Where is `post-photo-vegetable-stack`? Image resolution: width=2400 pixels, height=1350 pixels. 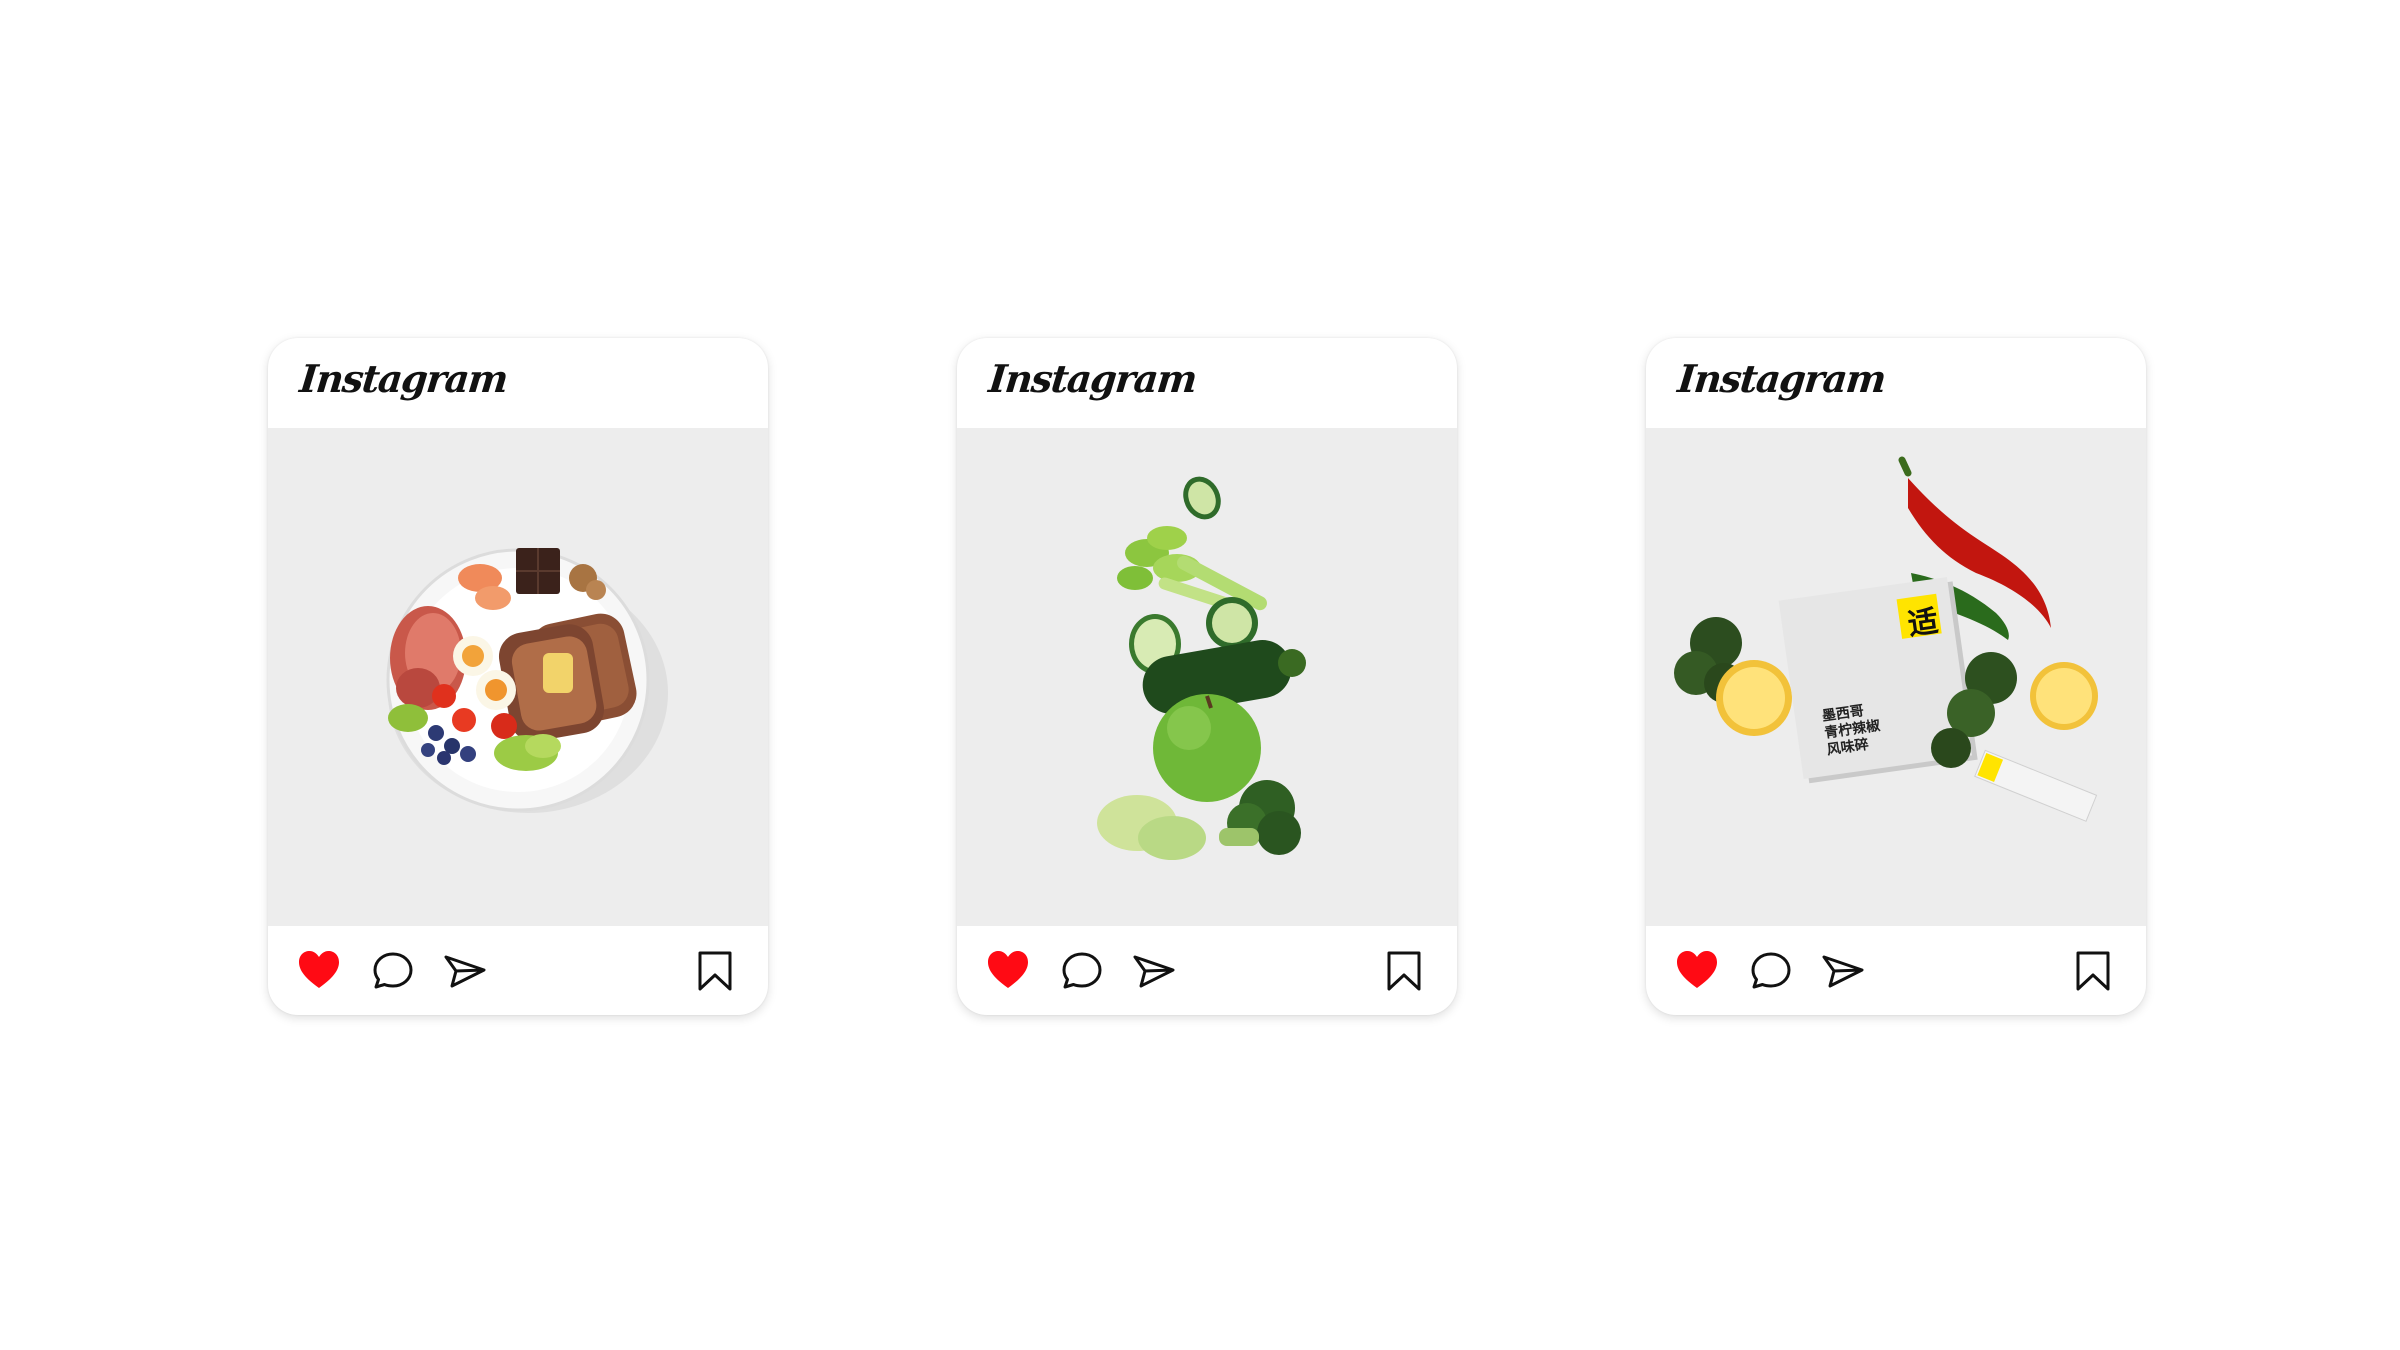 post-photo-vegetable-stack is located at coordinates (1207, 677).